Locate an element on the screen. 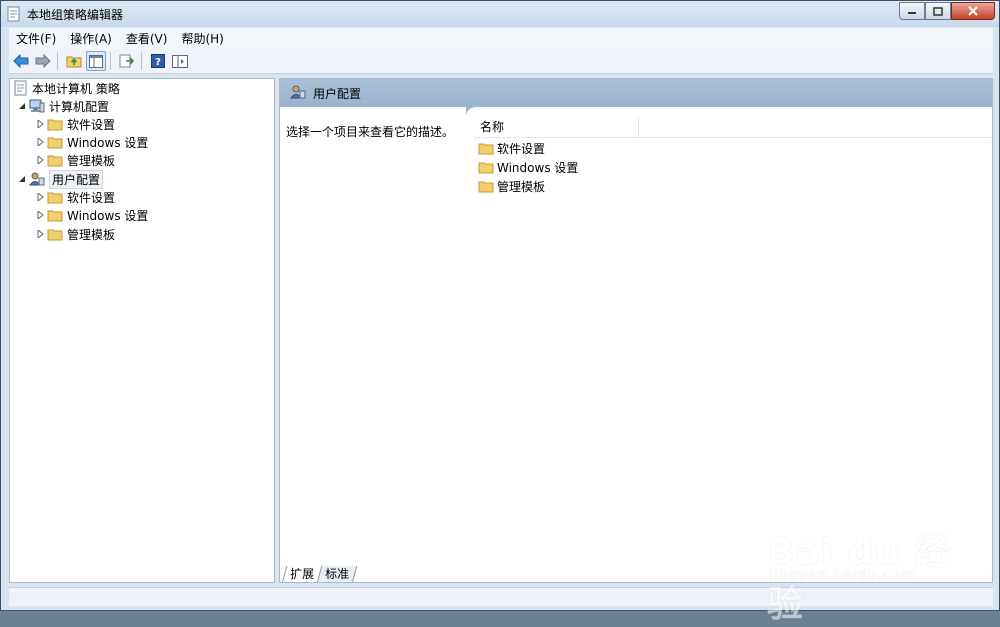 The height and width of the screenshot is (627, 1000). show-hide-tree-icon is located at coordinates (96, 61).